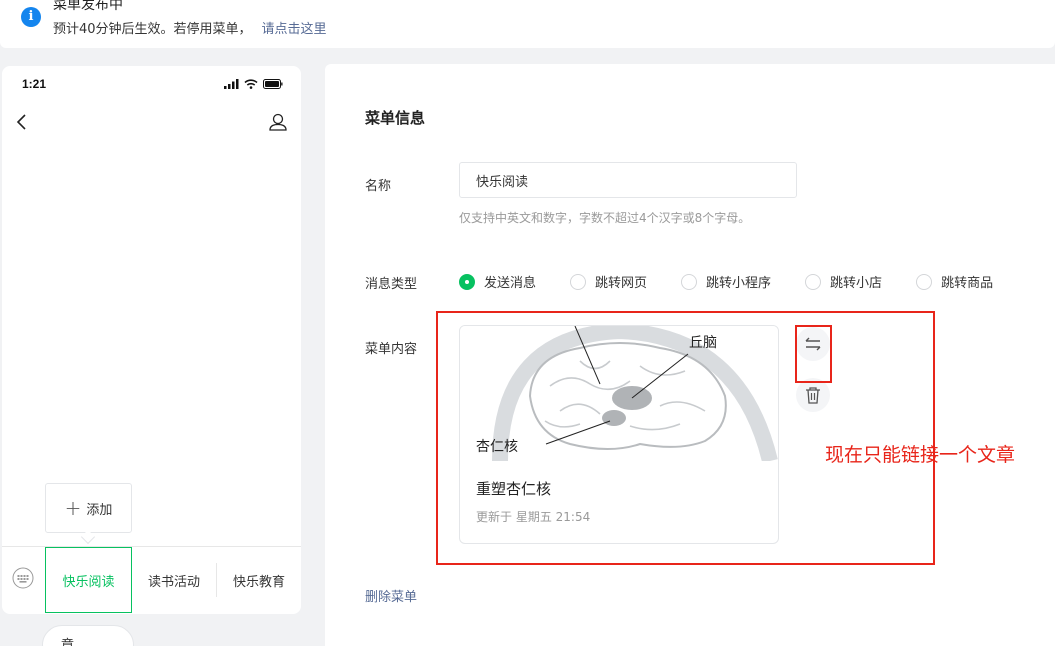 The width and height of the screenshot is (1055, 646). I want to click on swap-button, so click(813, 344).